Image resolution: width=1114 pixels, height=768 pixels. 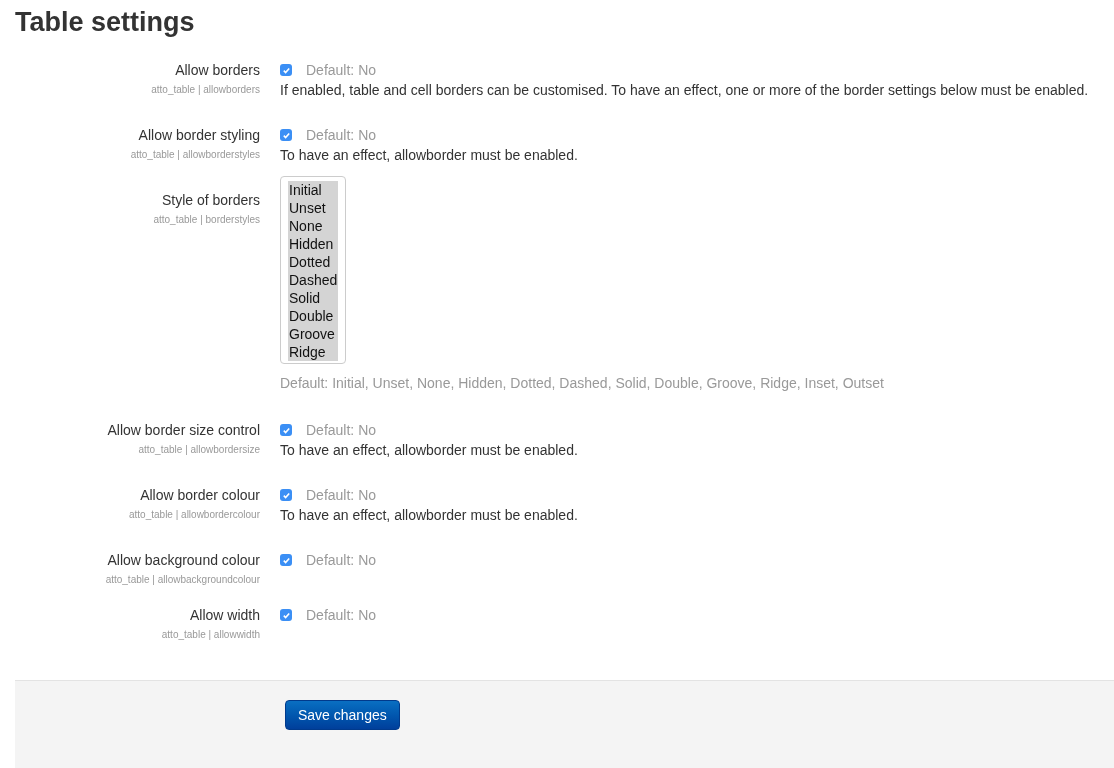 I want to click on setting-label: Allow width, so click(x=224, y=615).